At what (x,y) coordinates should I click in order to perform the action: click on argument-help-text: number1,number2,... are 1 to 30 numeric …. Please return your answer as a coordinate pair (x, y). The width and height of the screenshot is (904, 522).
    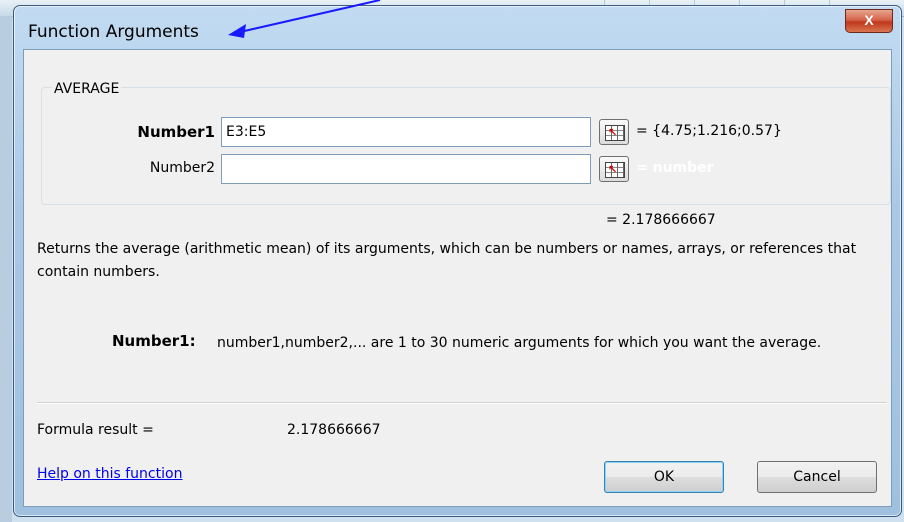
    Looking at the image, I should click on (519, 343).